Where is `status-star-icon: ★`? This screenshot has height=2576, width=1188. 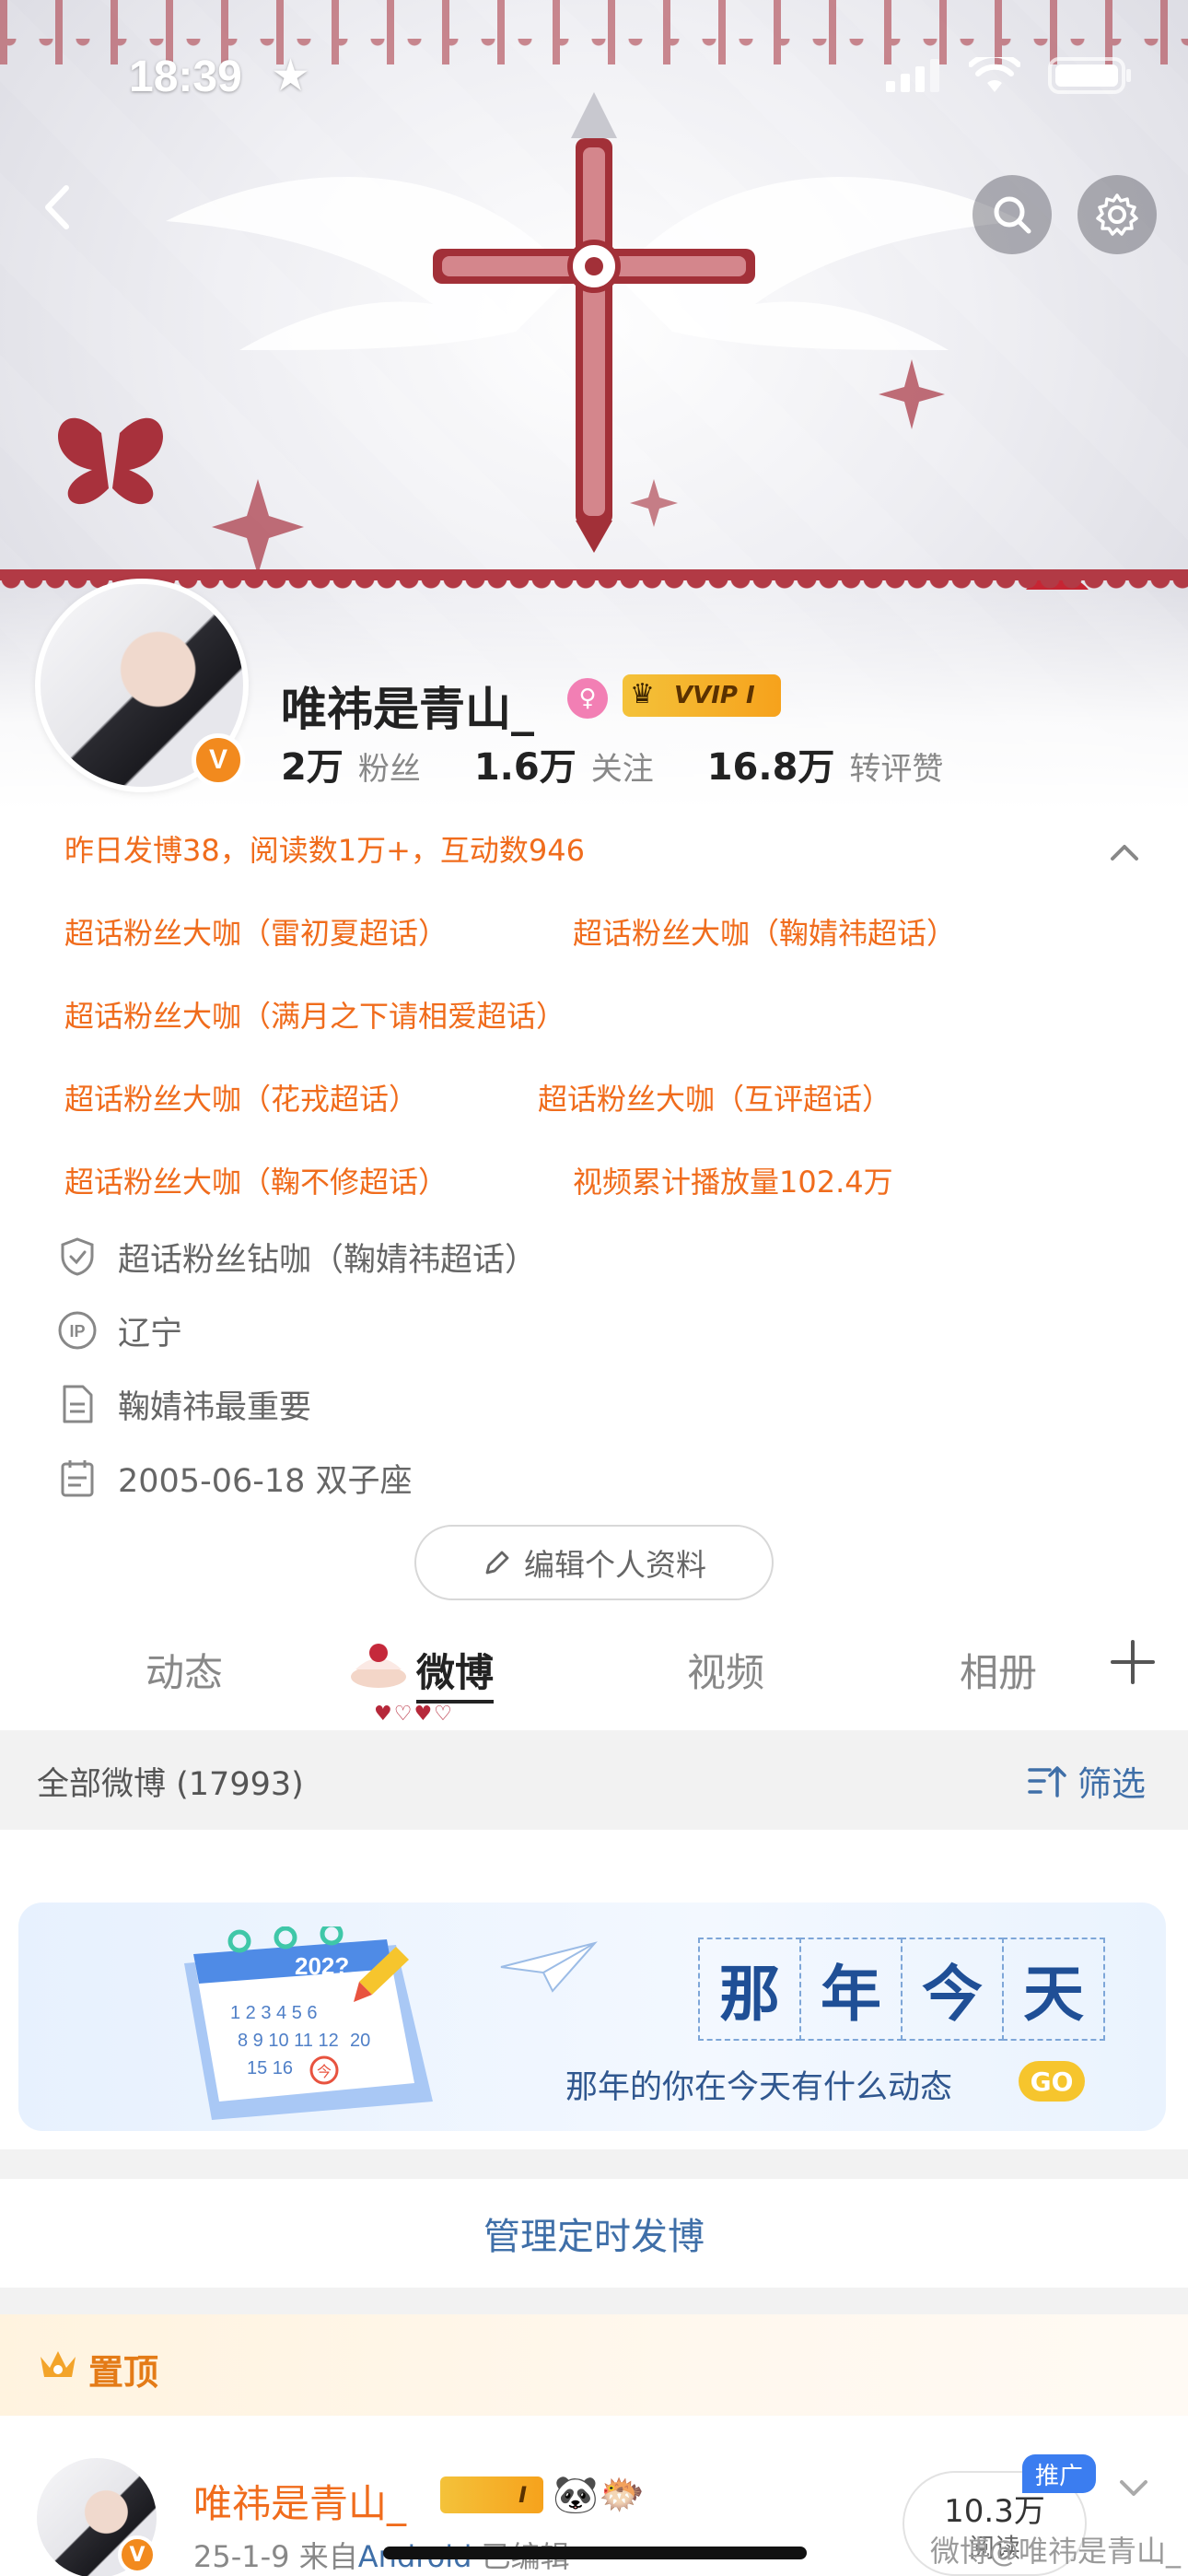 status-star-icon: ★ is located at coordinates (291, 75).